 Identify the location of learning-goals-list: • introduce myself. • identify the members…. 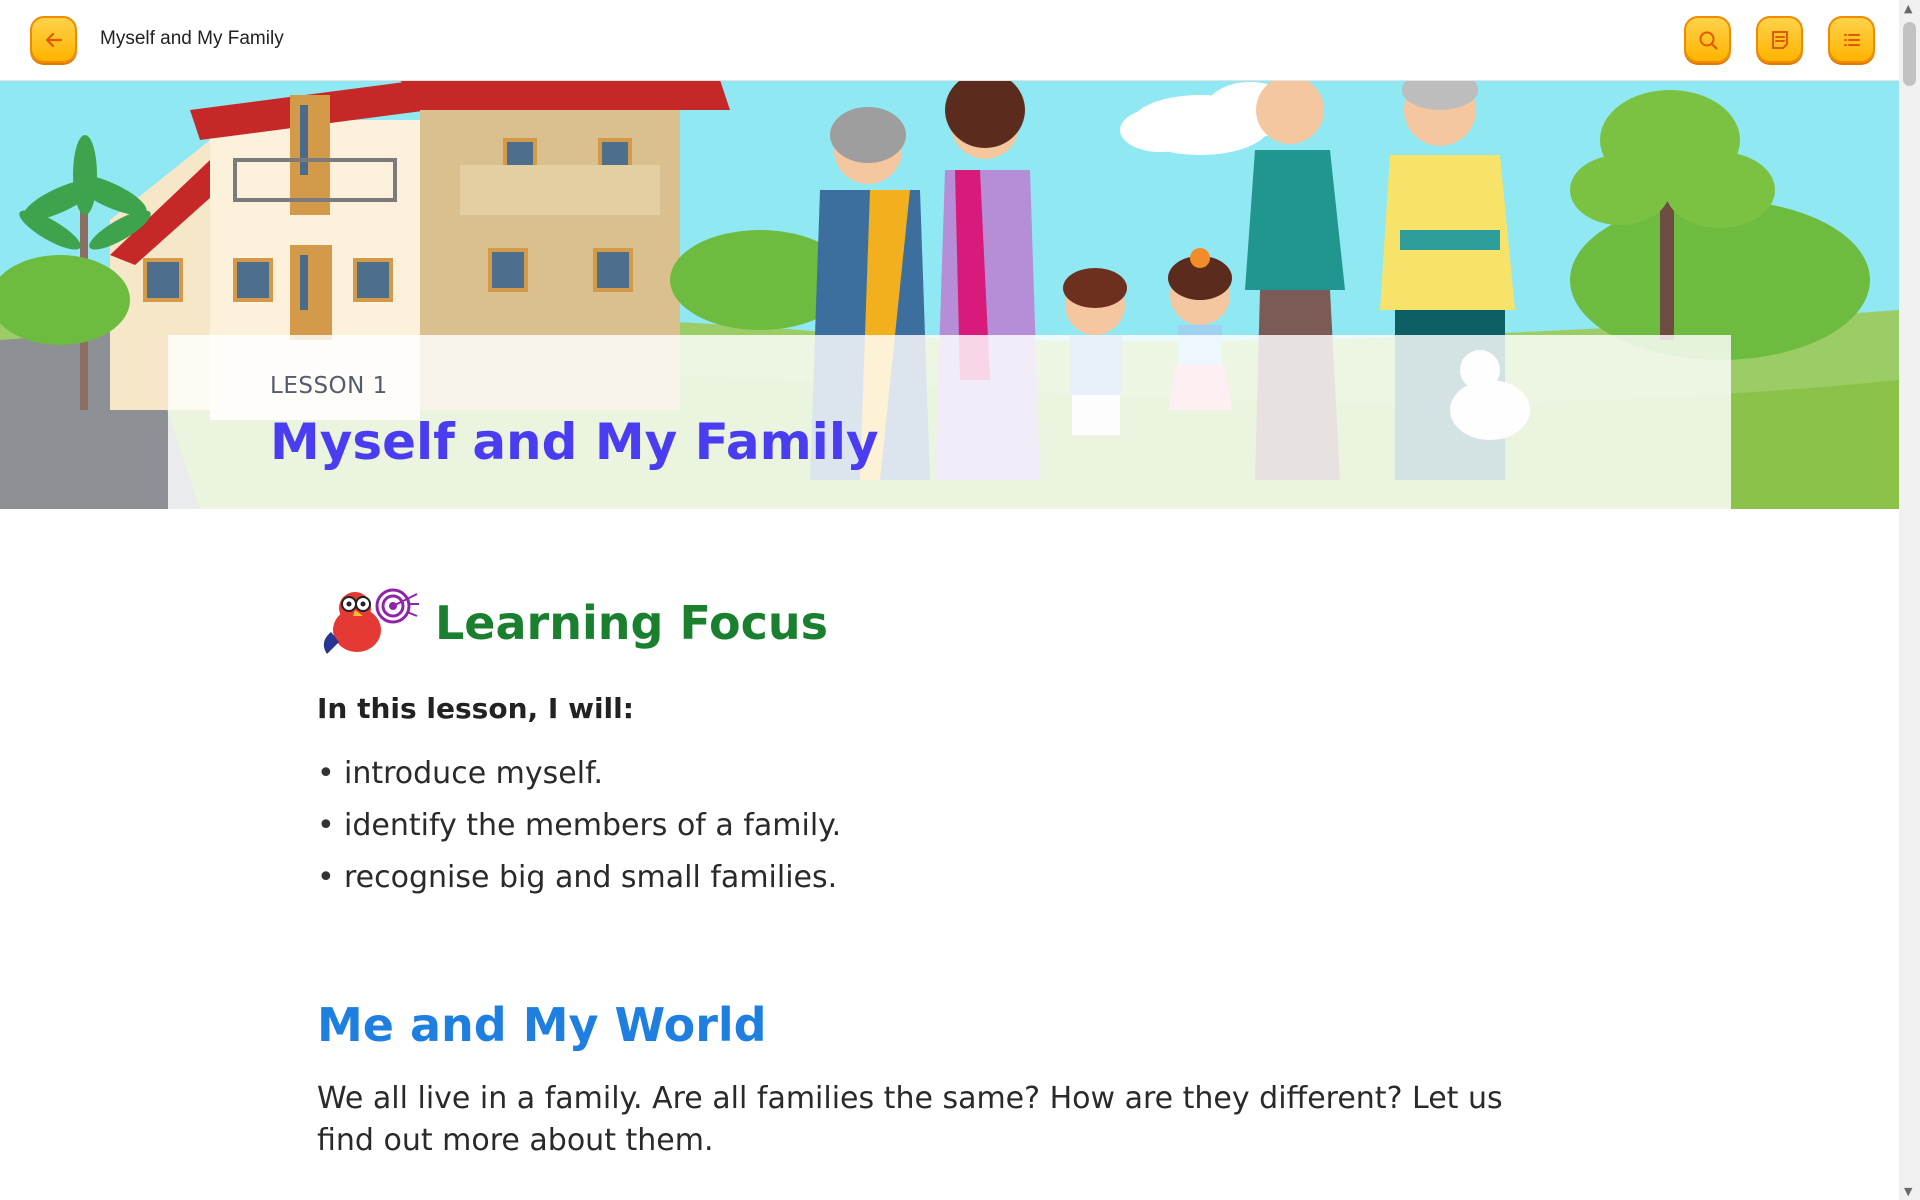
(579, 826).